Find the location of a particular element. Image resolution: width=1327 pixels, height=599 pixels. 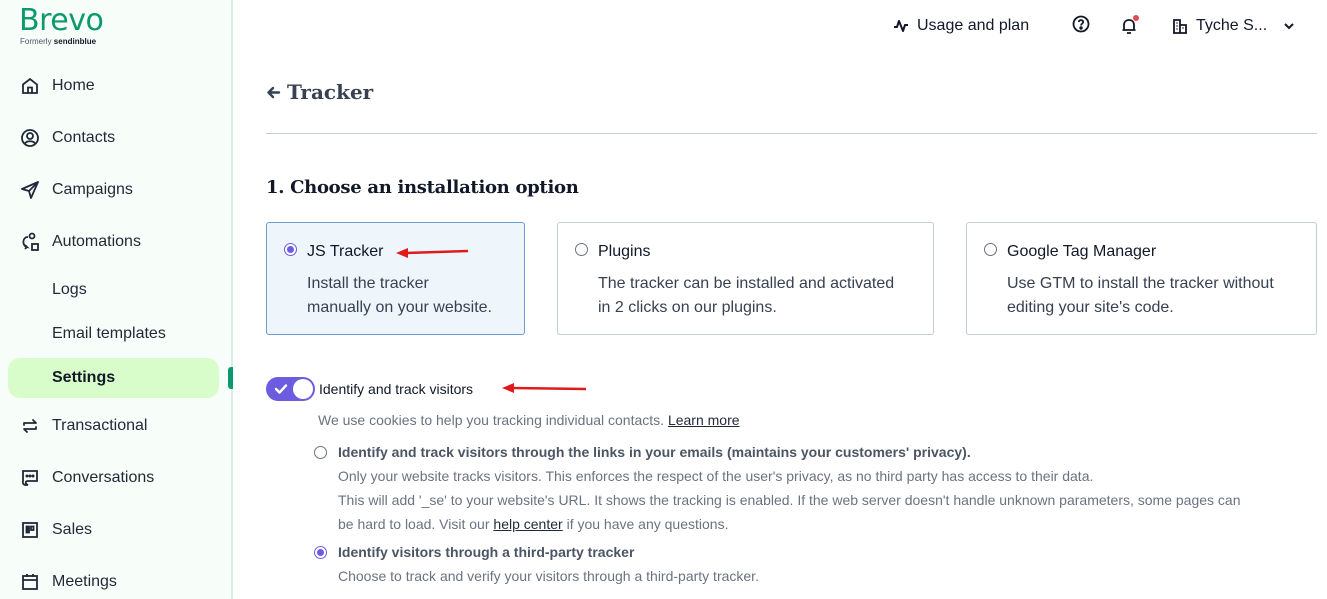

sidebar-item-sales: Sales is located at coordinates (113, 530).